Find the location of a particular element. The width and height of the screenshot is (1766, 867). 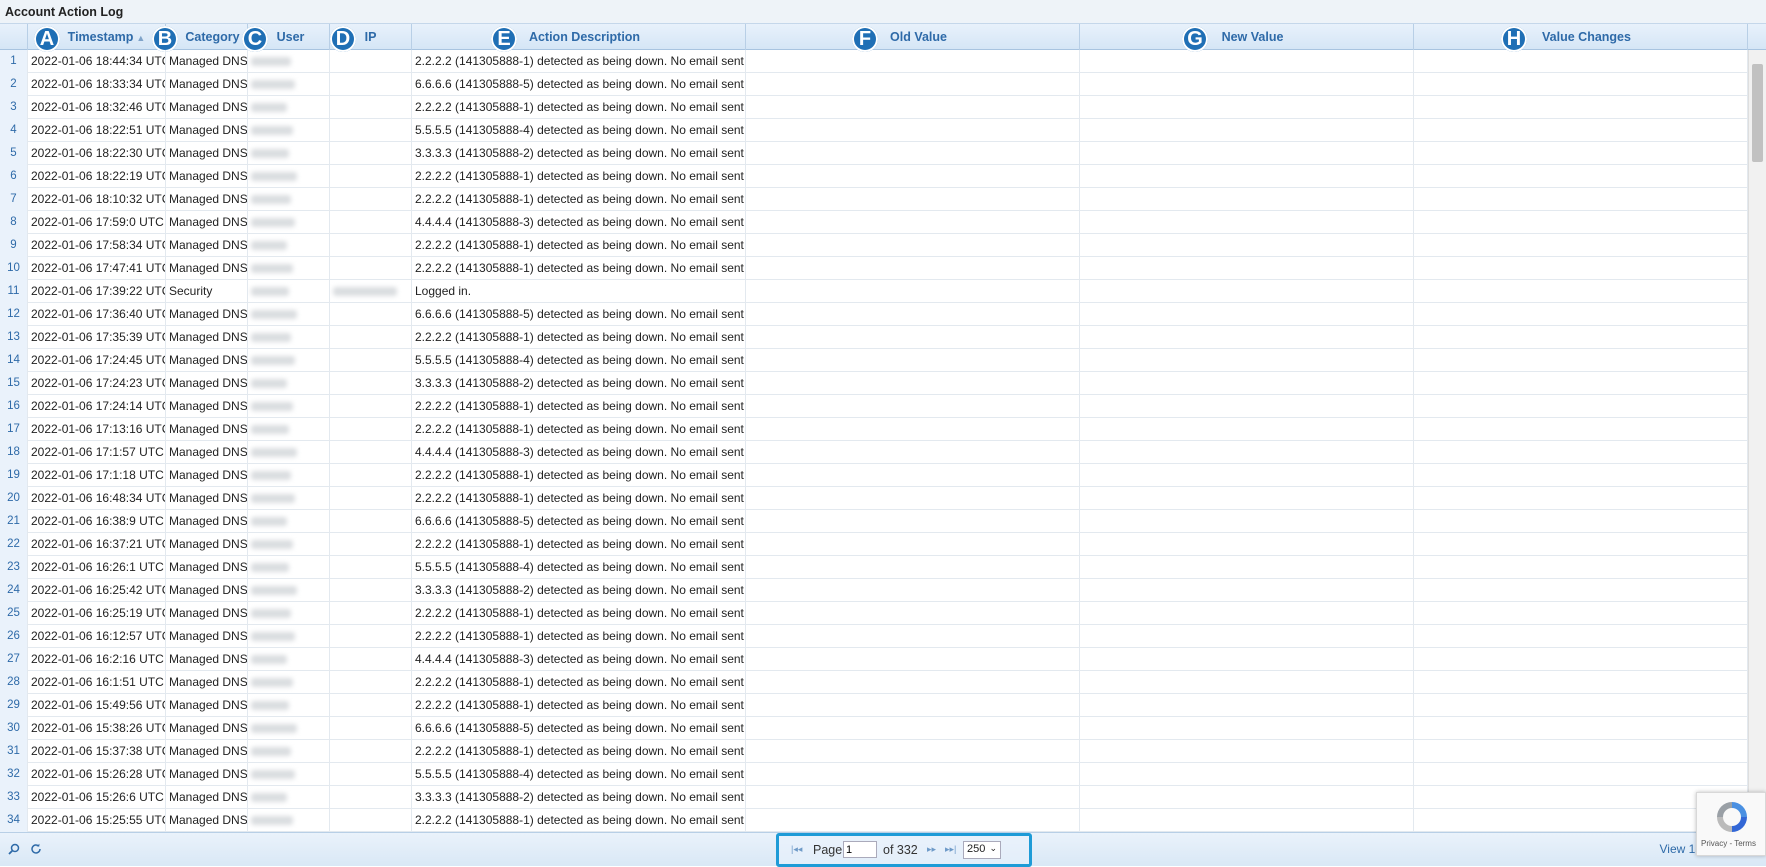

next-page-icon: ▸▸ is located at coordinates (931, 849).